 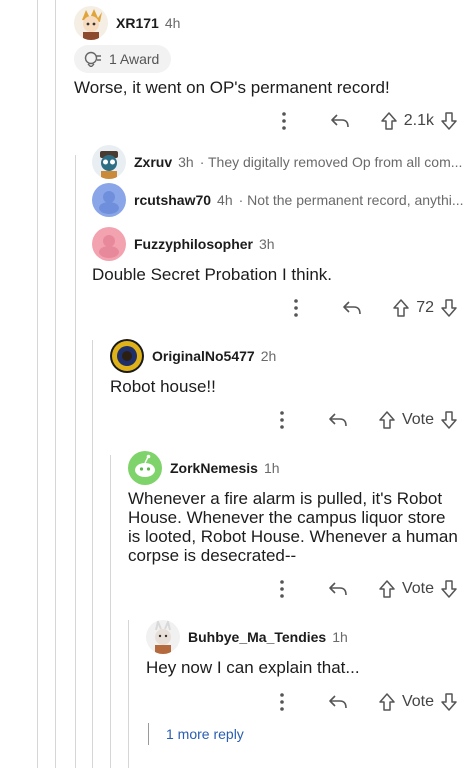 What do you see at coordinates (232, 87) in the screenshot?
I see `comment-body: Worse, it went on OP's permanent record!` at bounding box center [232, 87].